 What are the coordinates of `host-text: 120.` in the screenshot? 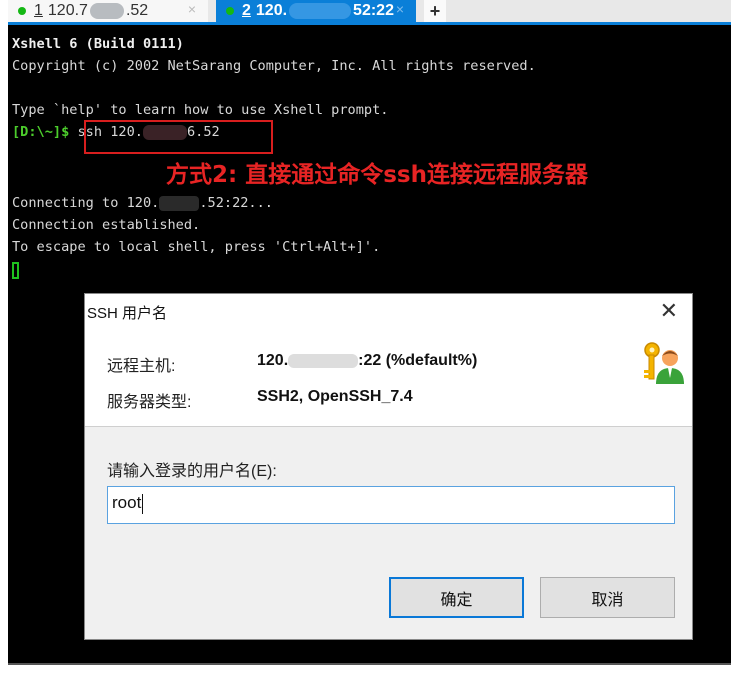 It's located at (273, 360).